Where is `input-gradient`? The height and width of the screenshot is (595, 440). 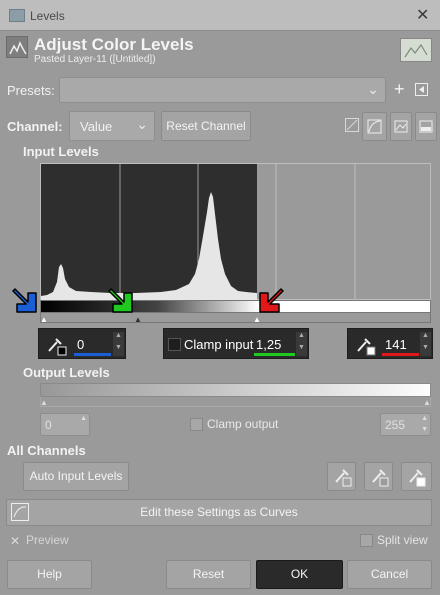
input-gradient is located at coordinates (235, 306).